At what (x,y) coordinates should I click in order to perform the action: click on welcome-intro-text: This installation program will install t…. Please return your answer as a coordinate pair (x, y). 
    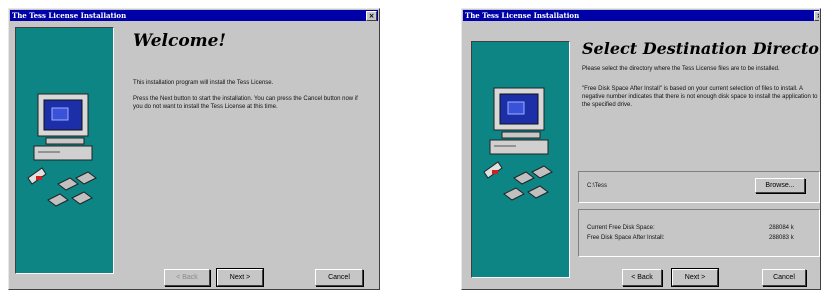
    Looking at the image, I should click on (203, 83).